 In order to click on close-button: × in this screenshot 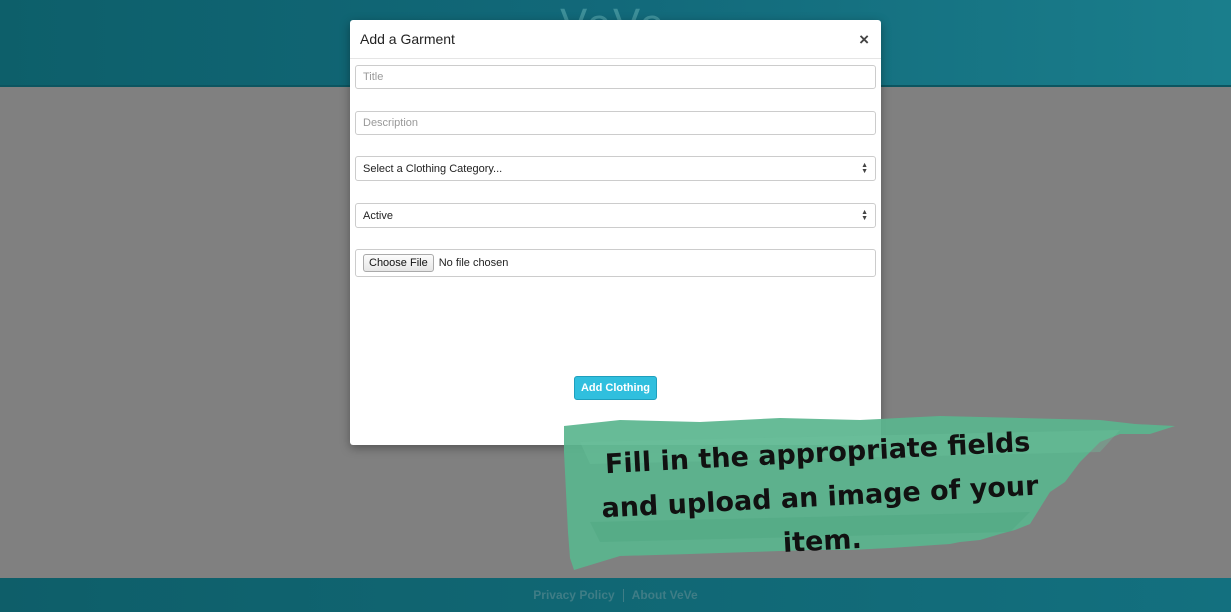, I will do `click(864, 39)`.